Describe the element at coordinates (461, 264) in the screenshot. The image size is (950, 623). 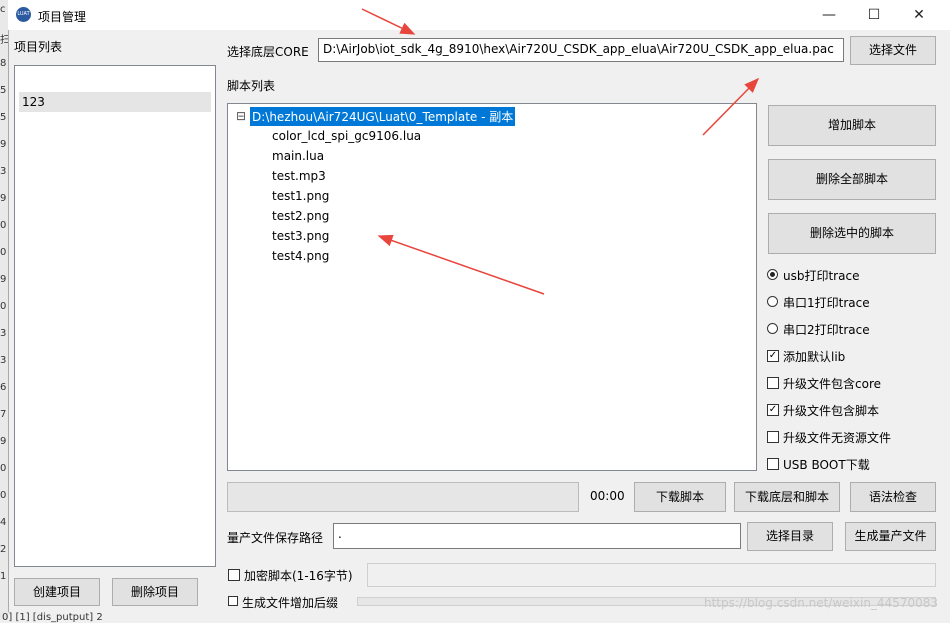
I see `arrow-to-script-list` at that location.